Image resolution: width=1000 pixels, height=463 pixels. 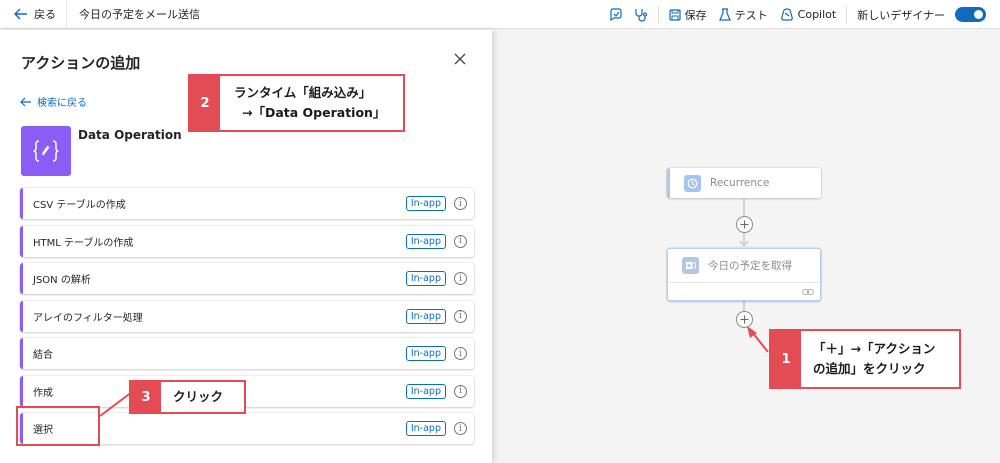 I want to click on action-item-compose: 作成 In-app i, so click(x=247, y=391).